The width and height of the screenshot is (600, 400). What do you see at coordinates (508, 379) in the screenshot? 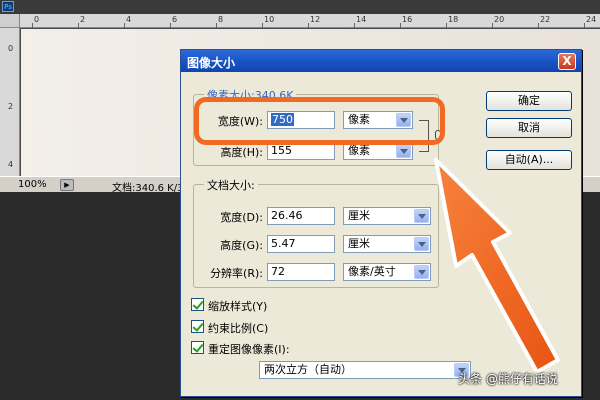
I see `watermark-text: 头条 @熊仔有话说` at bounding box center [508, 379].